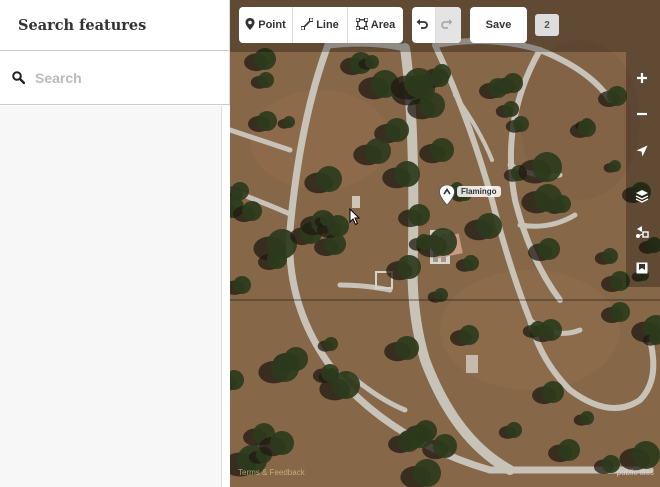  I want to click on background-layers-button, so click(642, 196).